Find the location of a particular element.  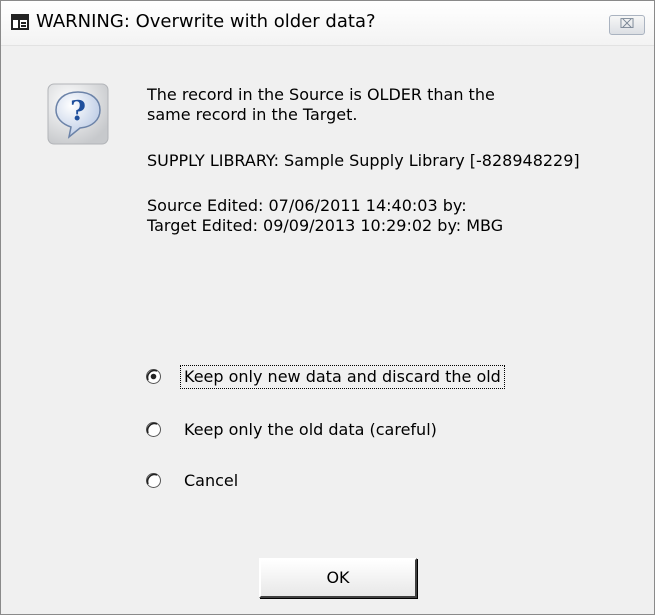

close-icon: ⌧ is located at coordinates (627, 24).